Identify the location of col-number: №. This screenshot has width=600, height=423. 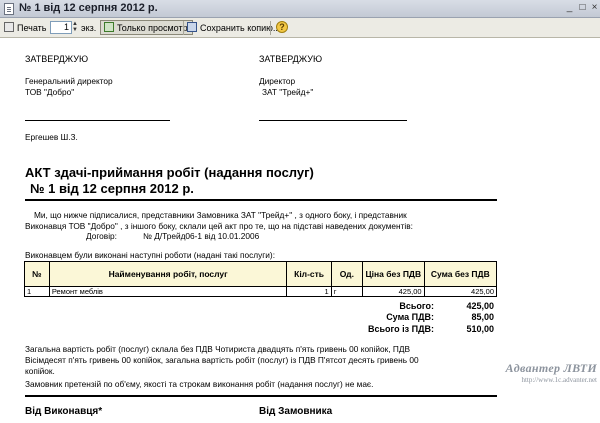
(37, 274).